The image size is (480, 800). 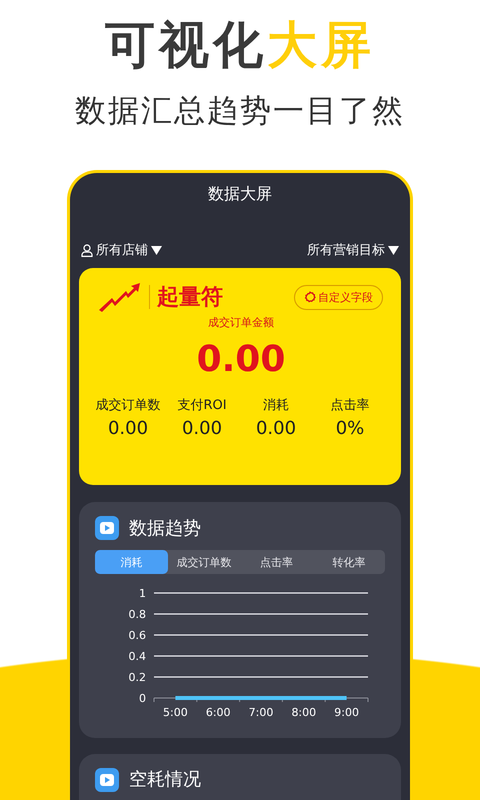 I want to click on axis-label: 7:00, so click(x=261, y=712).